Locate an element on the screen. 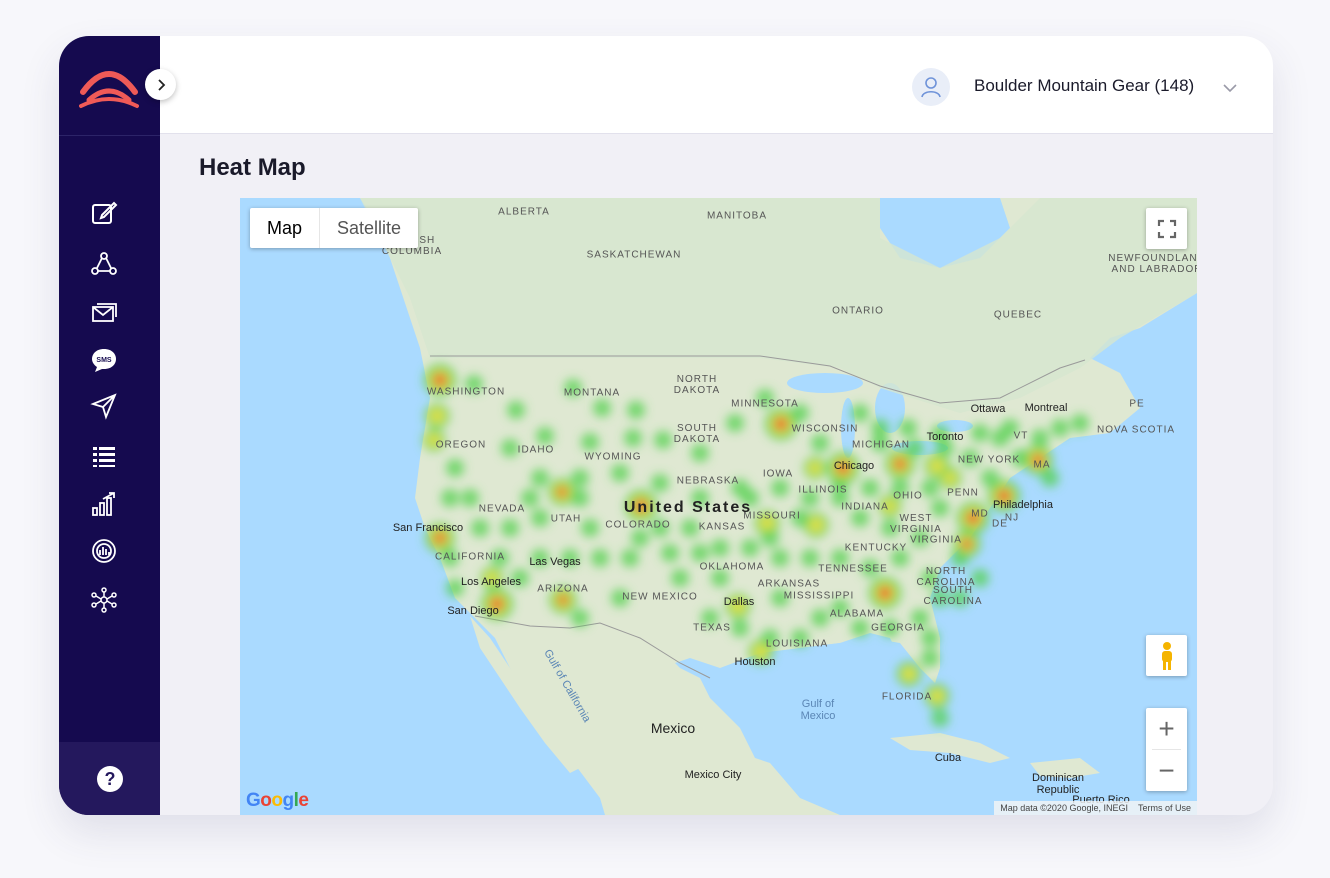  gauge-icon is located at coordinates (104, 551).